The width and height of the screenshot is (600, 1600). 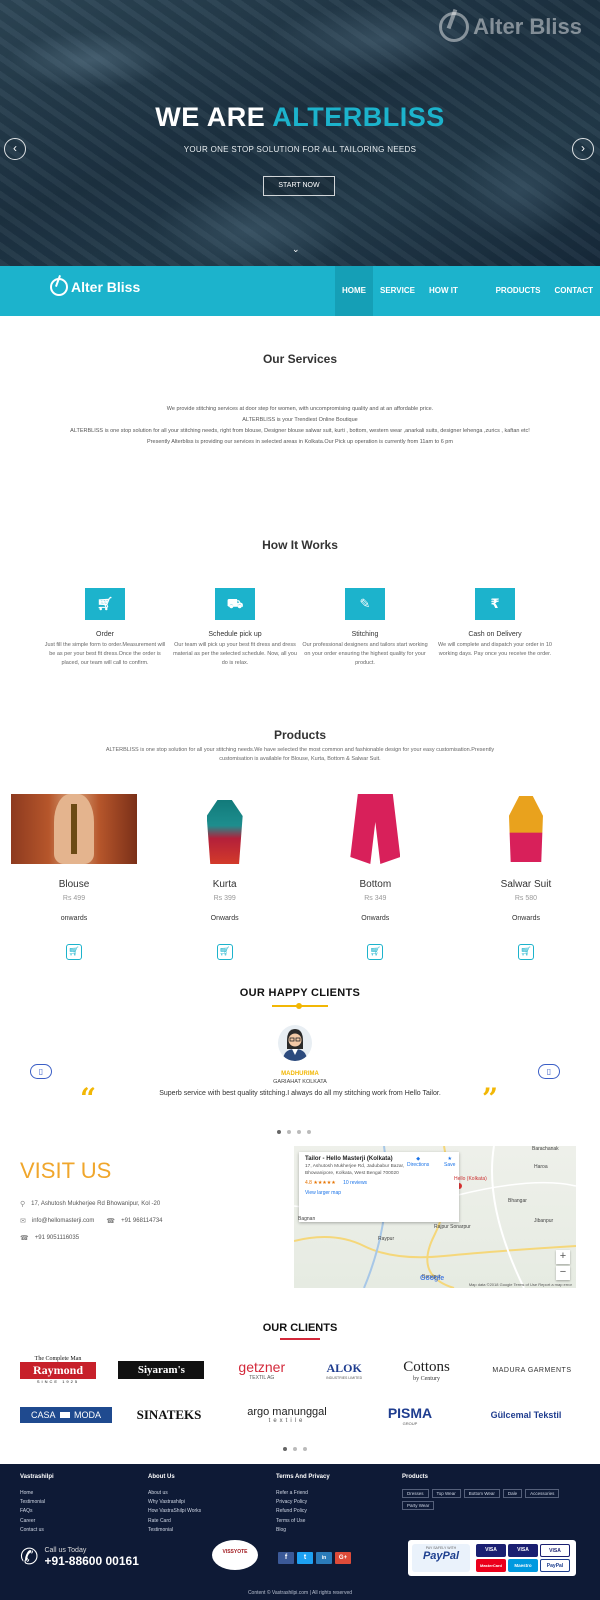 I want to click on footer-link: About us, so click(x=174, y=1493).